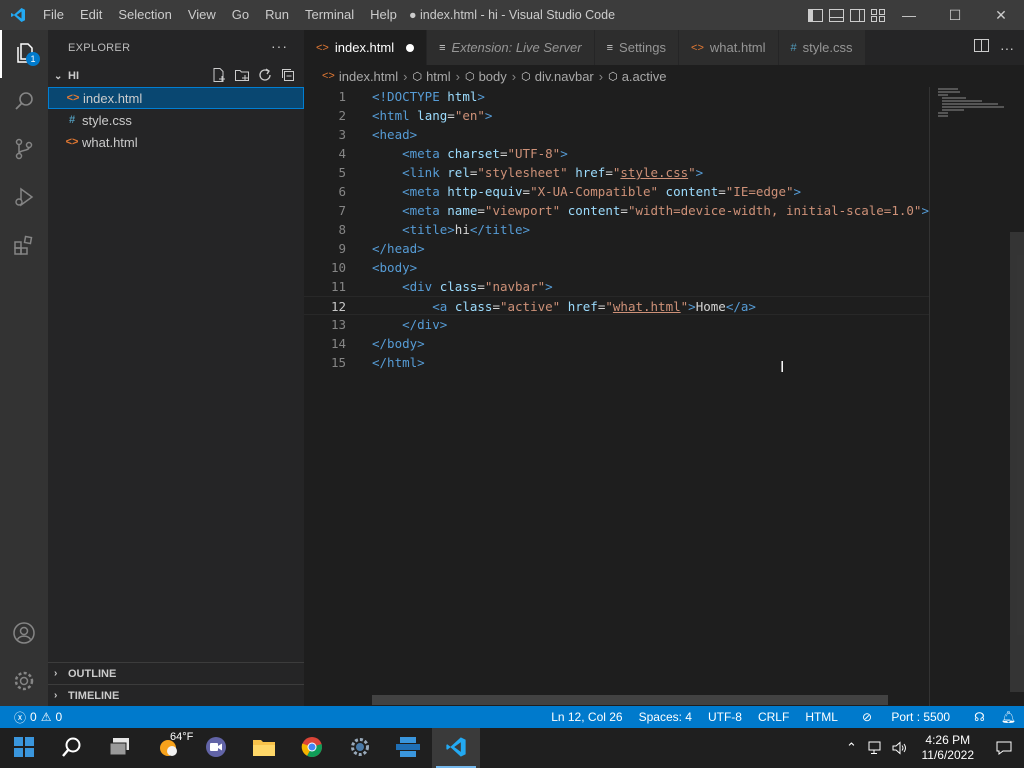  What do you see at coordinates (395, 134) in the screenshot?
I see `code-text: <head>` at bounding box center [395, 134].